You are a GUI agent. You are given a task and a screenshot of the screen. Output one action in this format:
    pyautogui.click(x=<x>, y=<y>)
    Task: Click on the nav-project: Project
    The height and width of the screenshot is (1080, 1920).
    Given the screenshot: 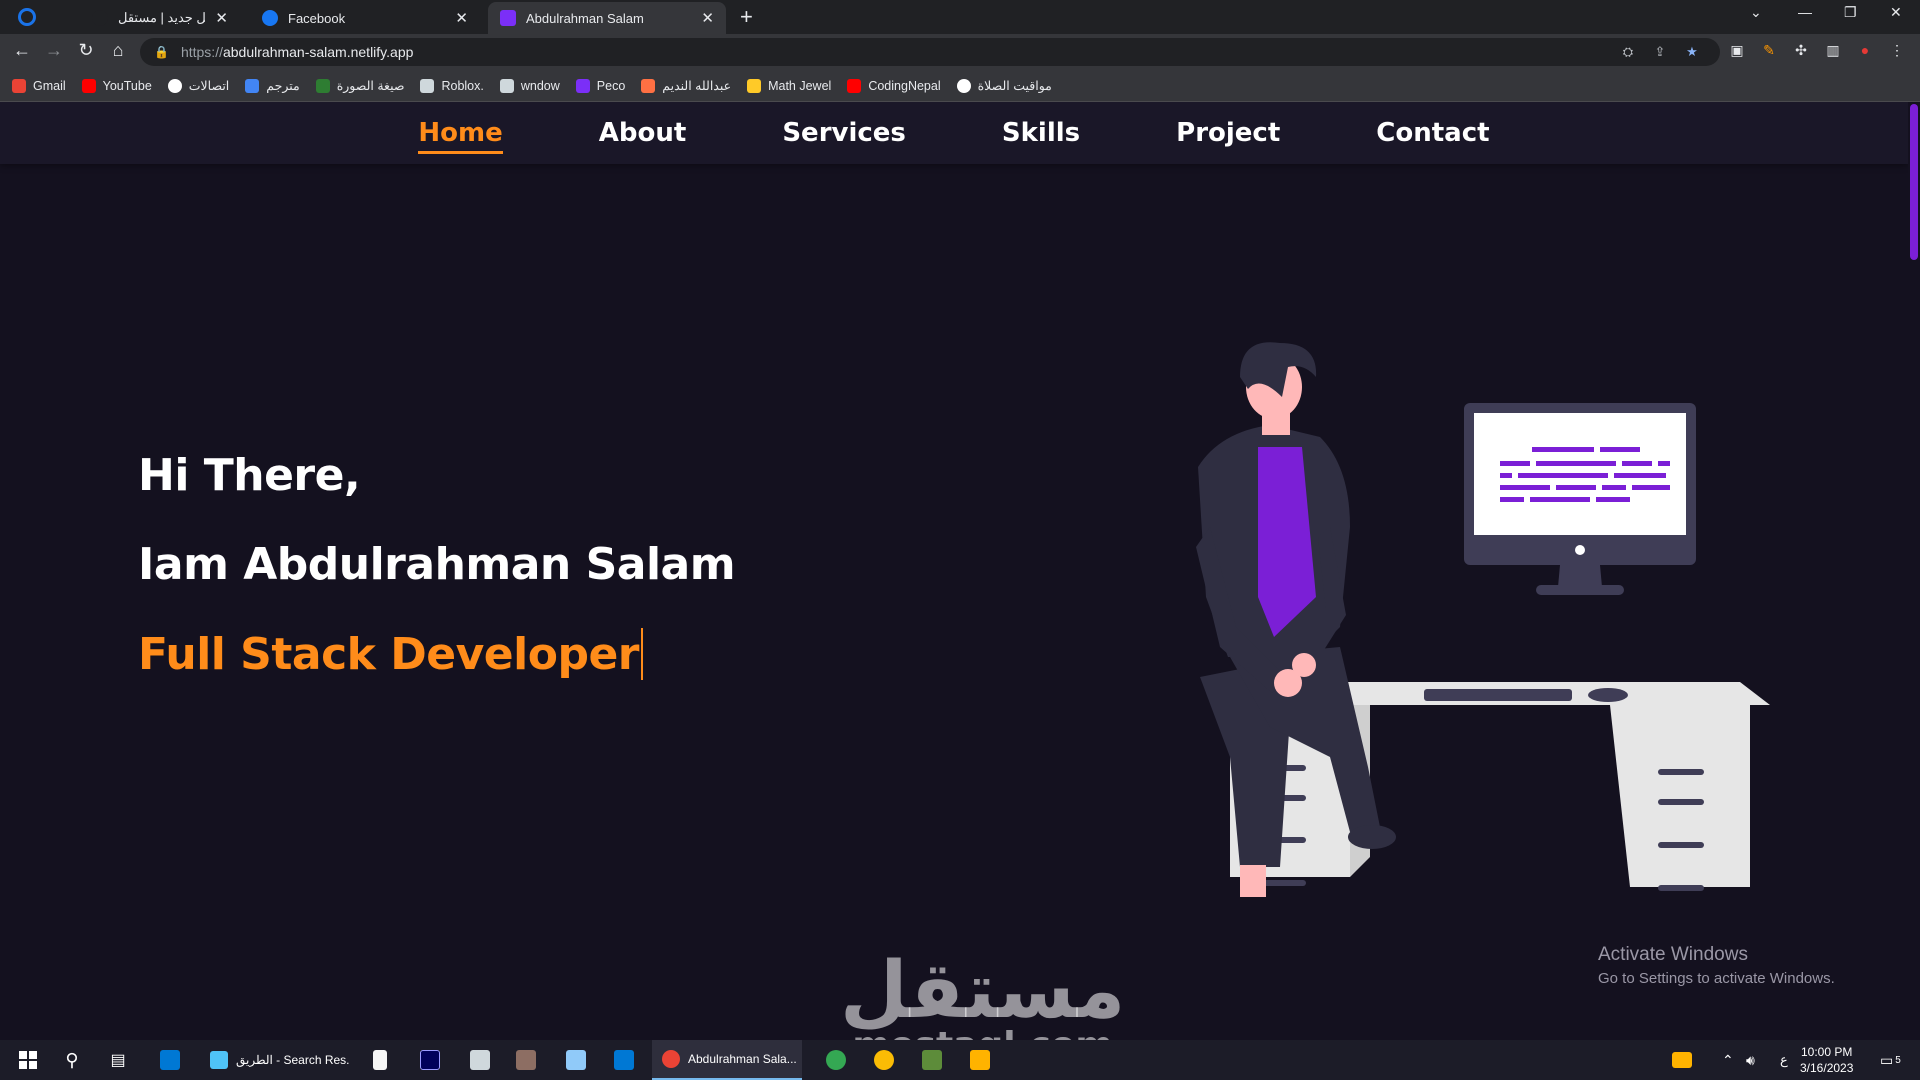 What is the action you would take?
    pyautogui.click(x=1228, y=133)
    